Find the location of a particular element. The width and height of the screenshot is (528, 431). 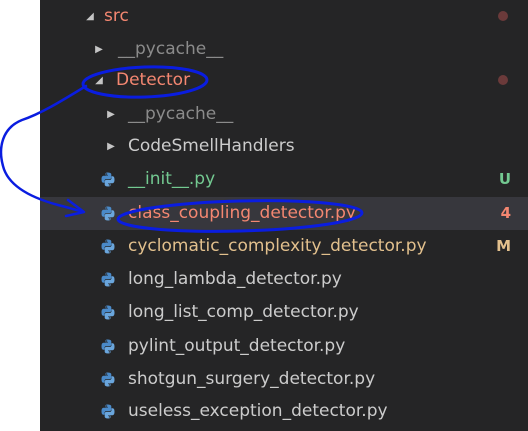

folder-label: Detector is located at coordinates (153, 80).